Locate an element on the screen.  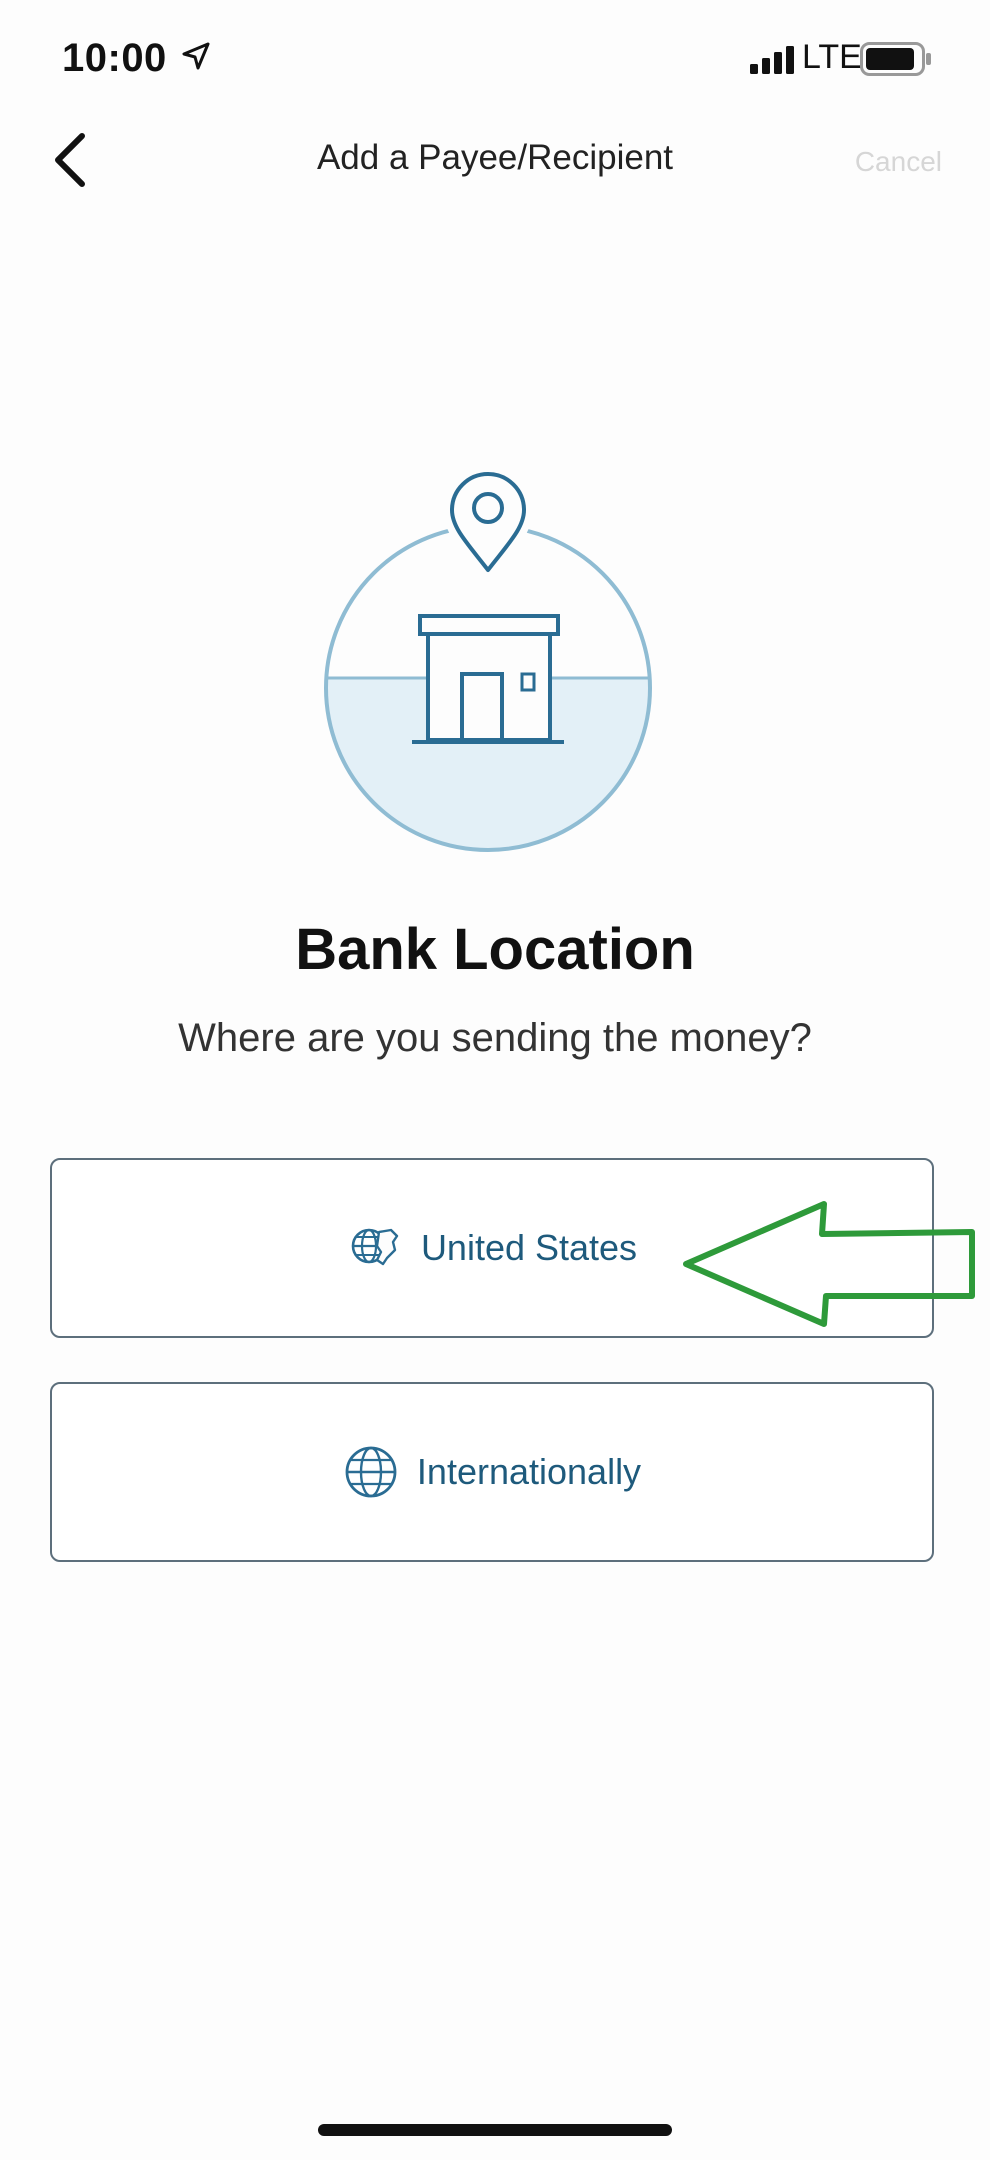
status-time: 10:00 is located at coordinates (114, 58).